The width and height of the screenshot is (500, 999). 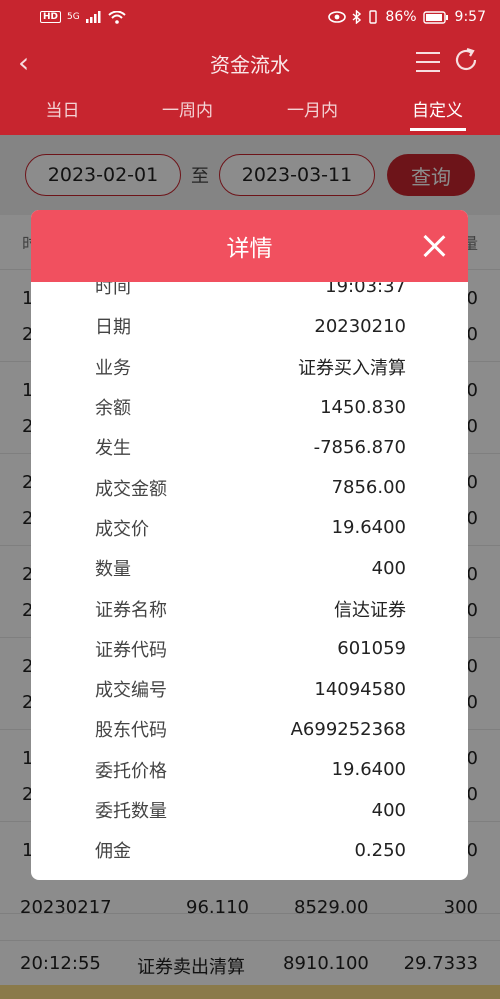 I want to click on detail-label: 成交编号, so click(x=131, y=691).